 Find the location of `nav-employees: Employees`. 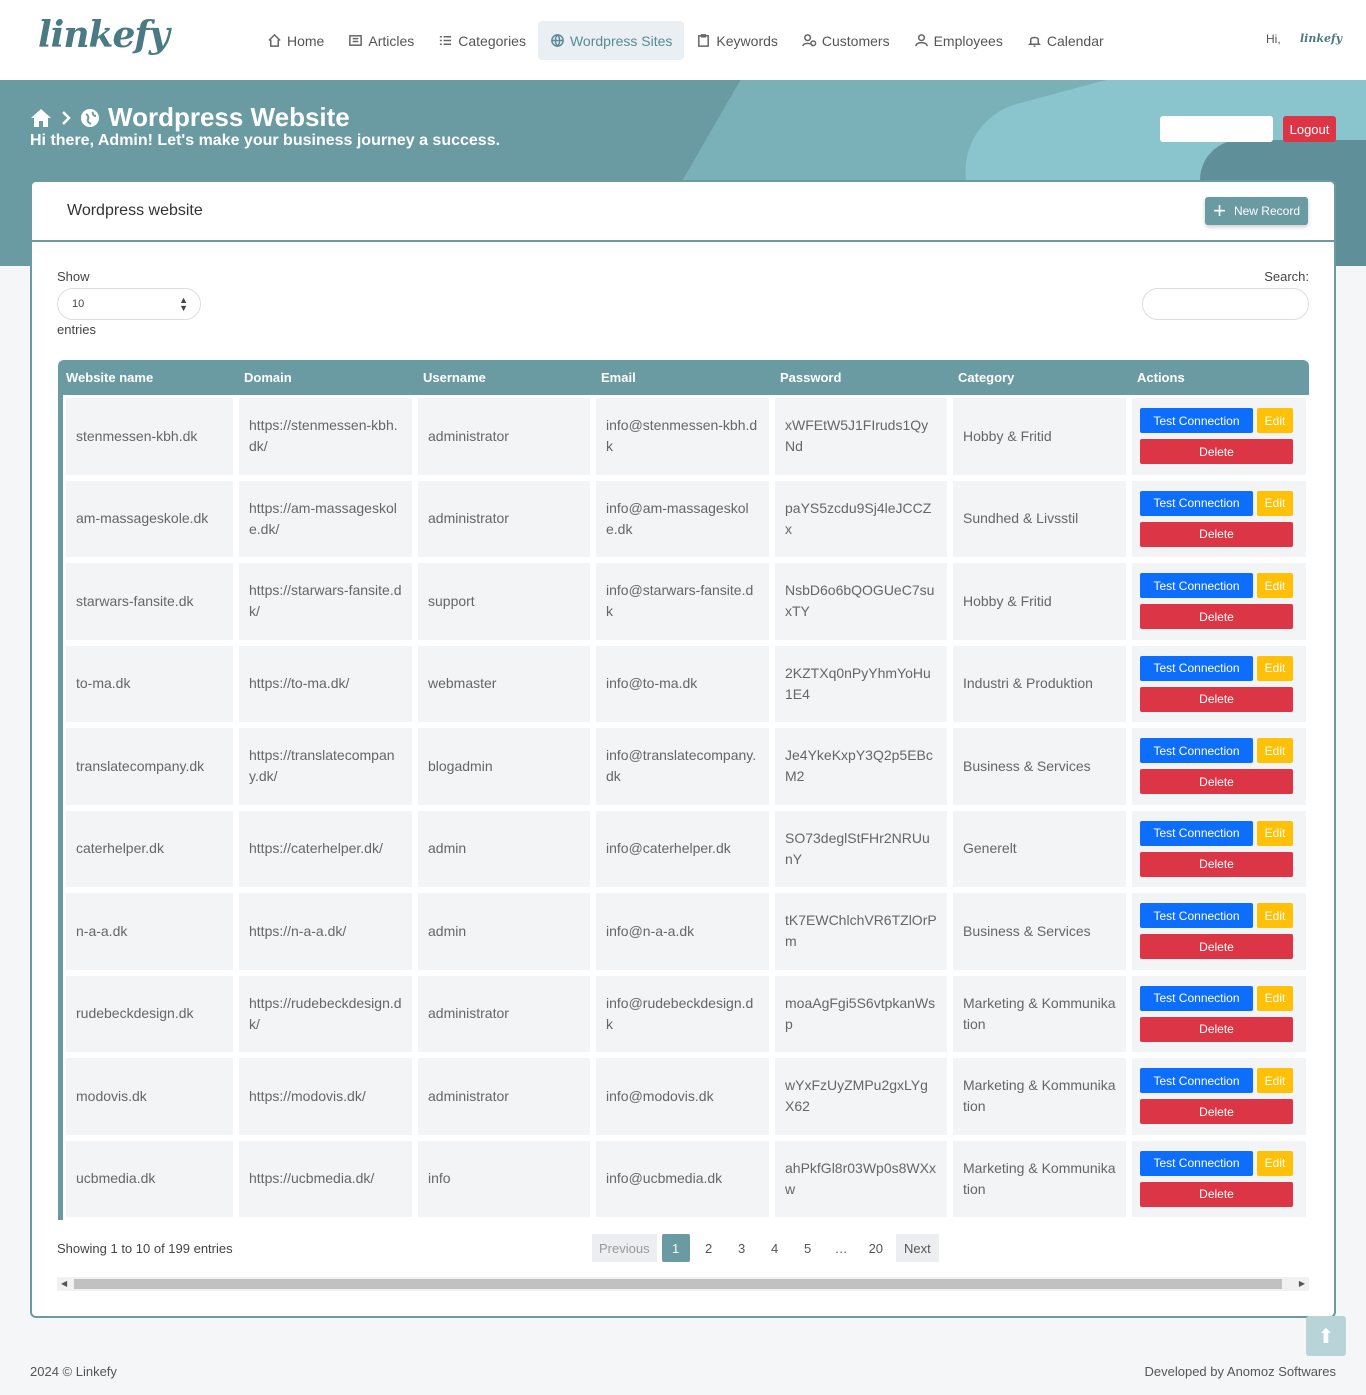

nav-employees: Employees is located at coordinates (958, 40).